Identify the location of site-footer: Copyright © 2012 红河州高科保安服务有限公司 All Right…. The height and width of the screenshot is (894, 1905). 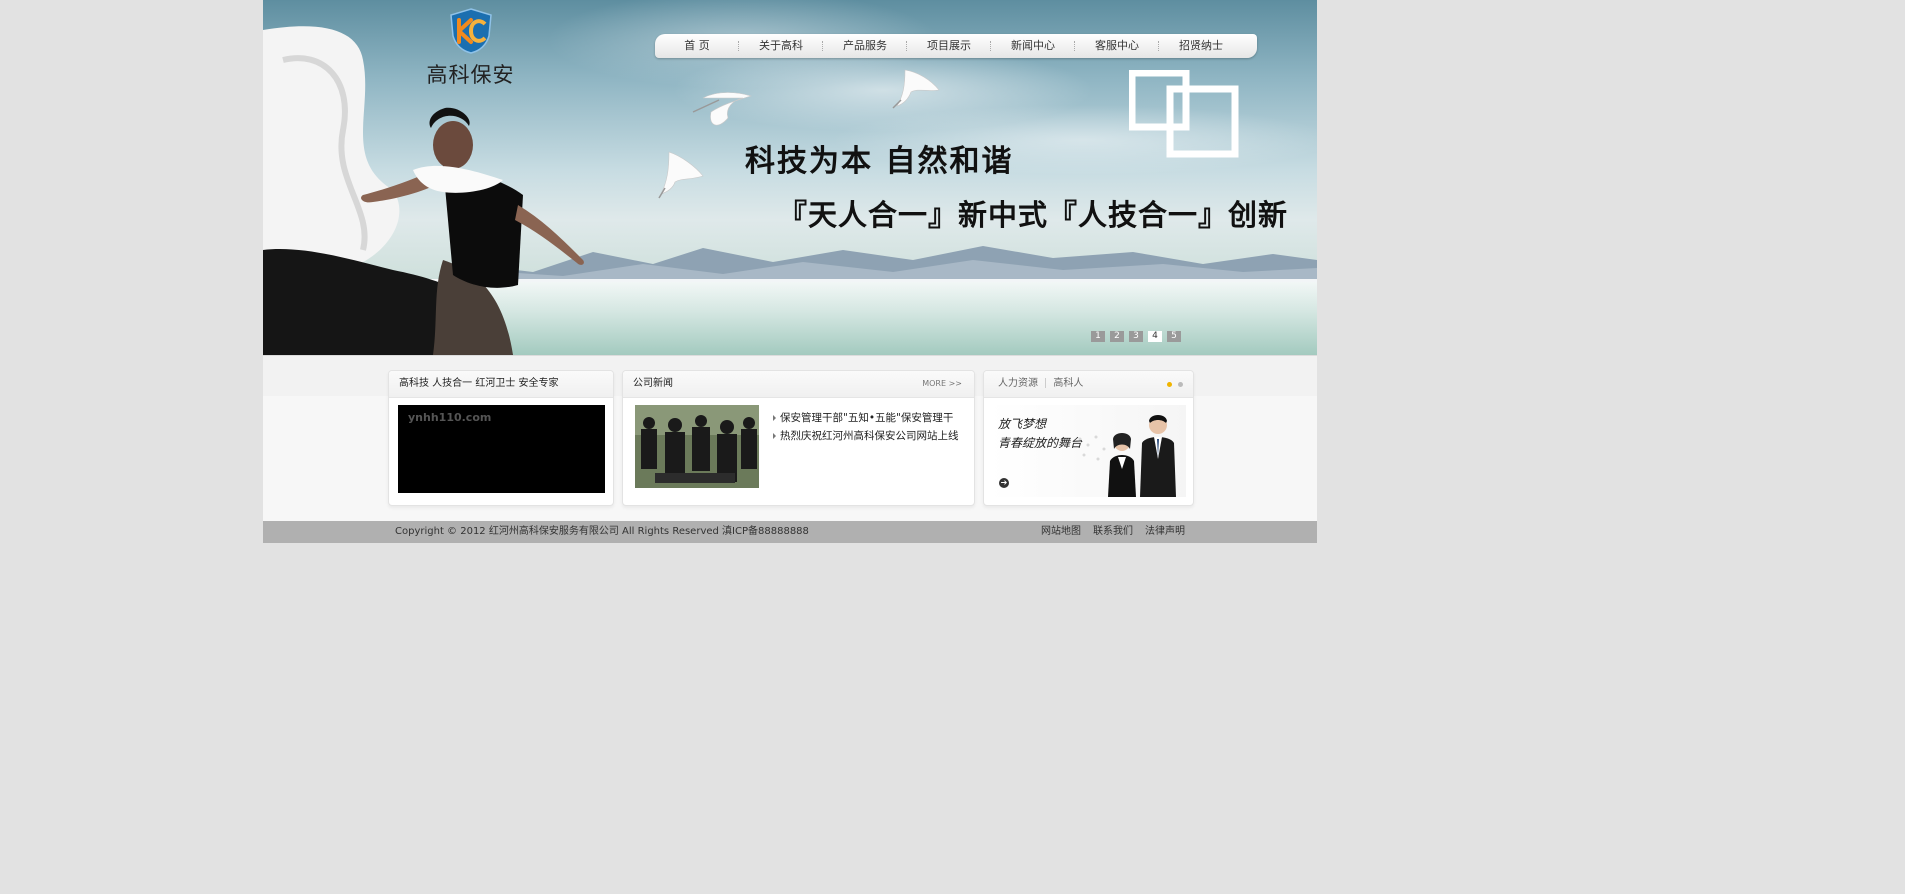
(790, 532).